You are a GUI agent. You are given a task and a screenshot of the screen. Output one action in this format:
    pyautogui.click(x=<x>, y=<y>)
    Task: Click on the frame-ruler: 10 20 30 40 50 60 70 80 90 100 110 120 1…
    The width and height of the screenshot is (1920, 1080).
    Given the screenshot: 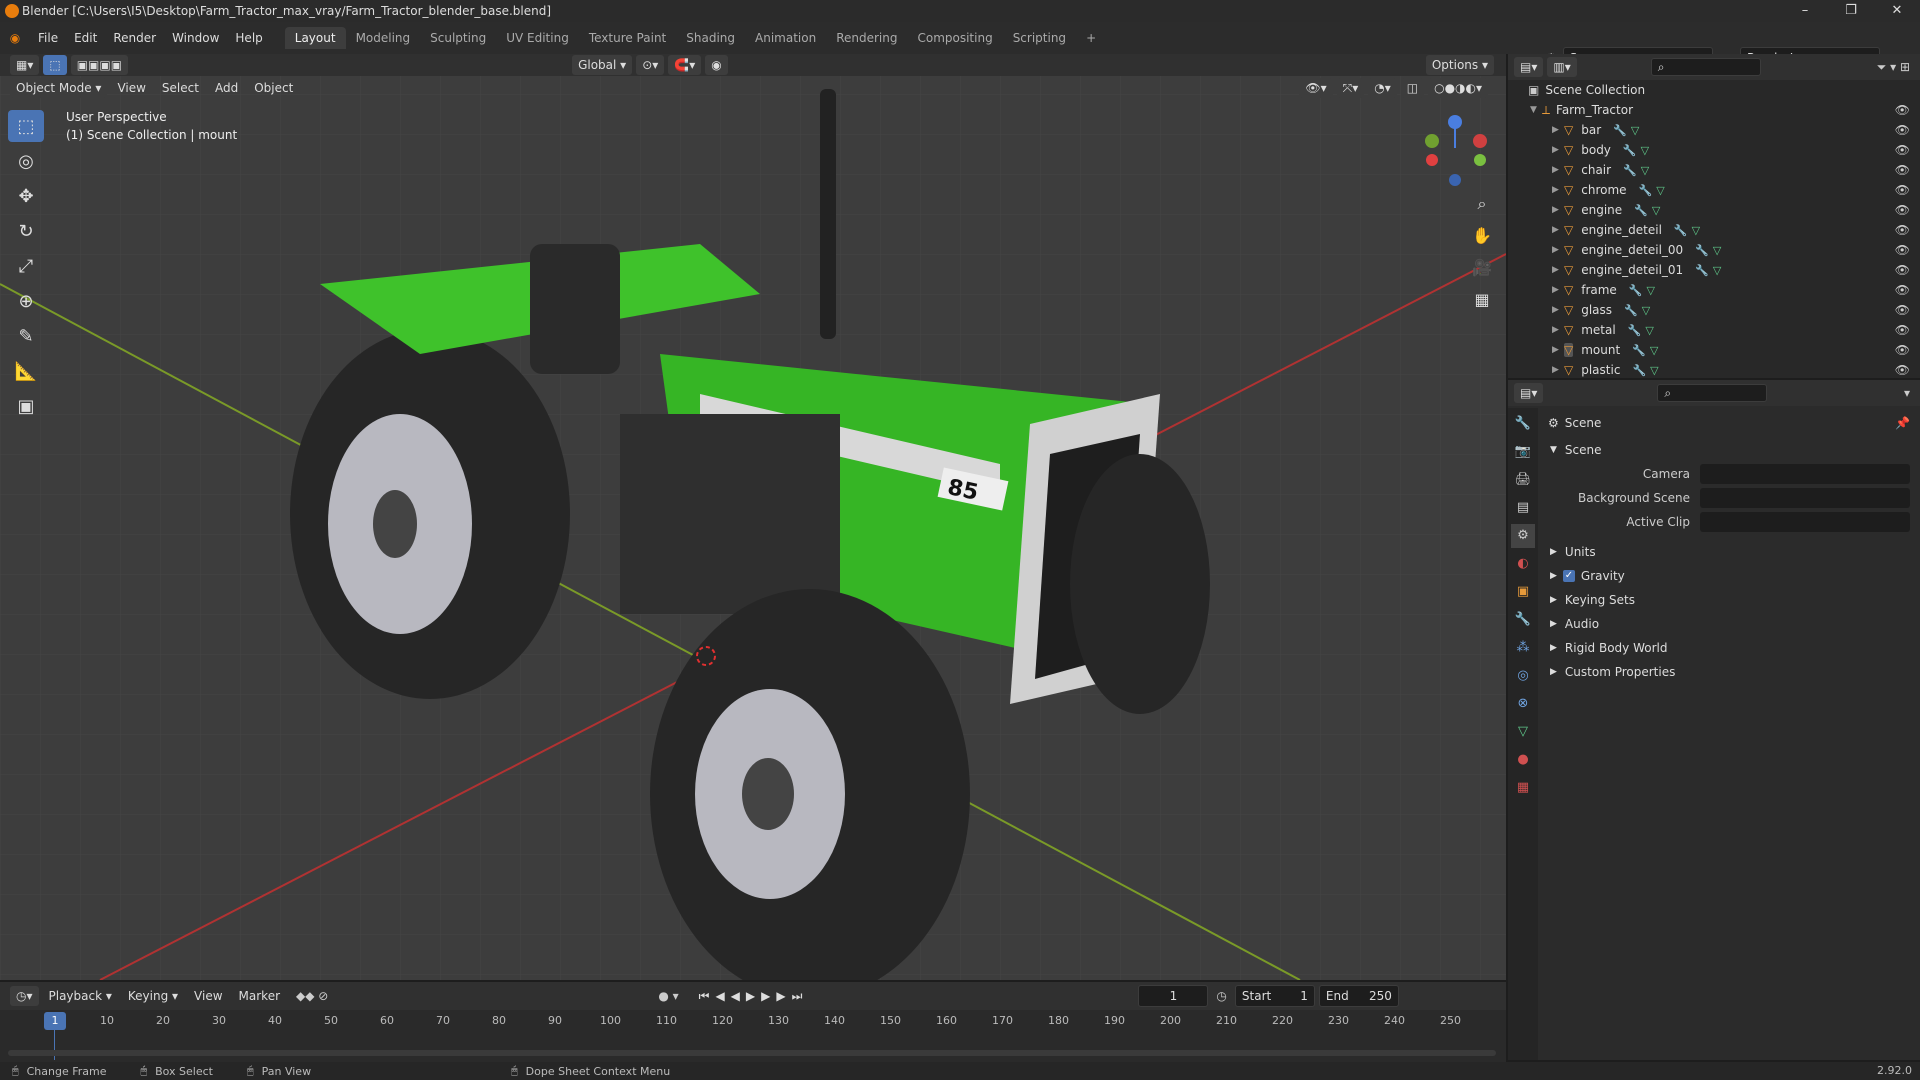 What is the action you would take?
    pyautogui.click(x=753, y=1024)
    